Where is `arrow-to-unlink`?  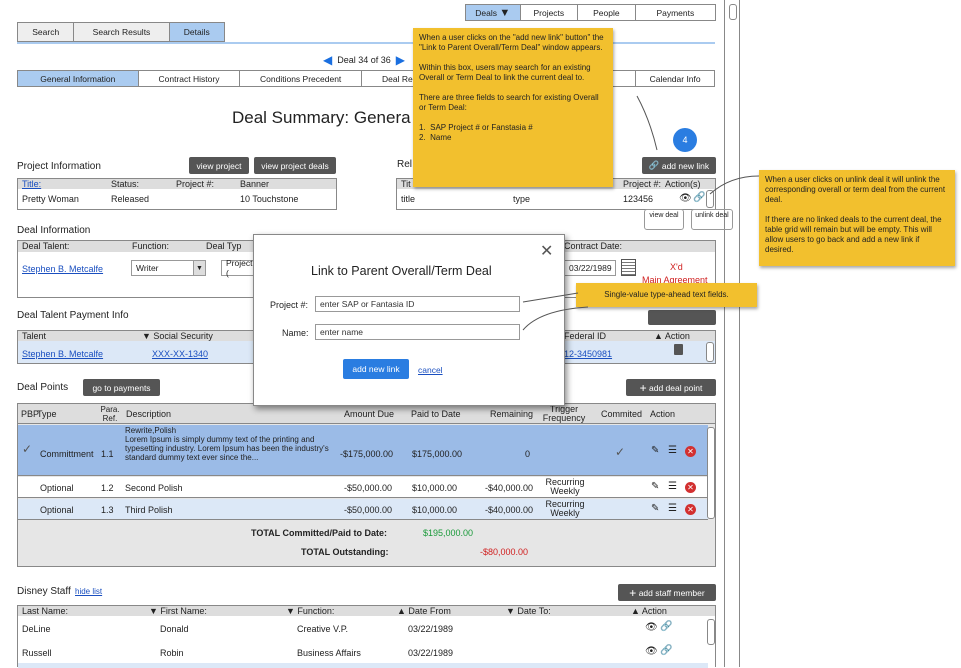 arrow-to-unlink is located at coordinates (734, 185).